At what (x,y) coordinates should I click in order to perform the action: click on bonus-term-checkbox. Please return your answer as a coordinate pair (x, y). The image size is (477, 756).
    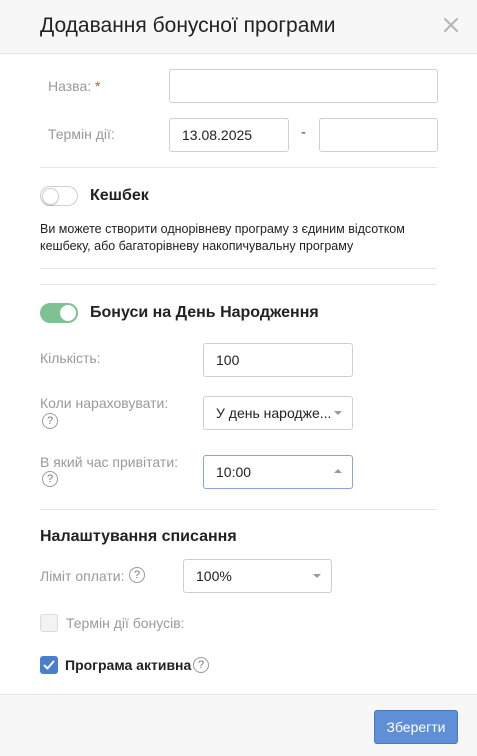
    Looking at the image, I should click on (49, 623).